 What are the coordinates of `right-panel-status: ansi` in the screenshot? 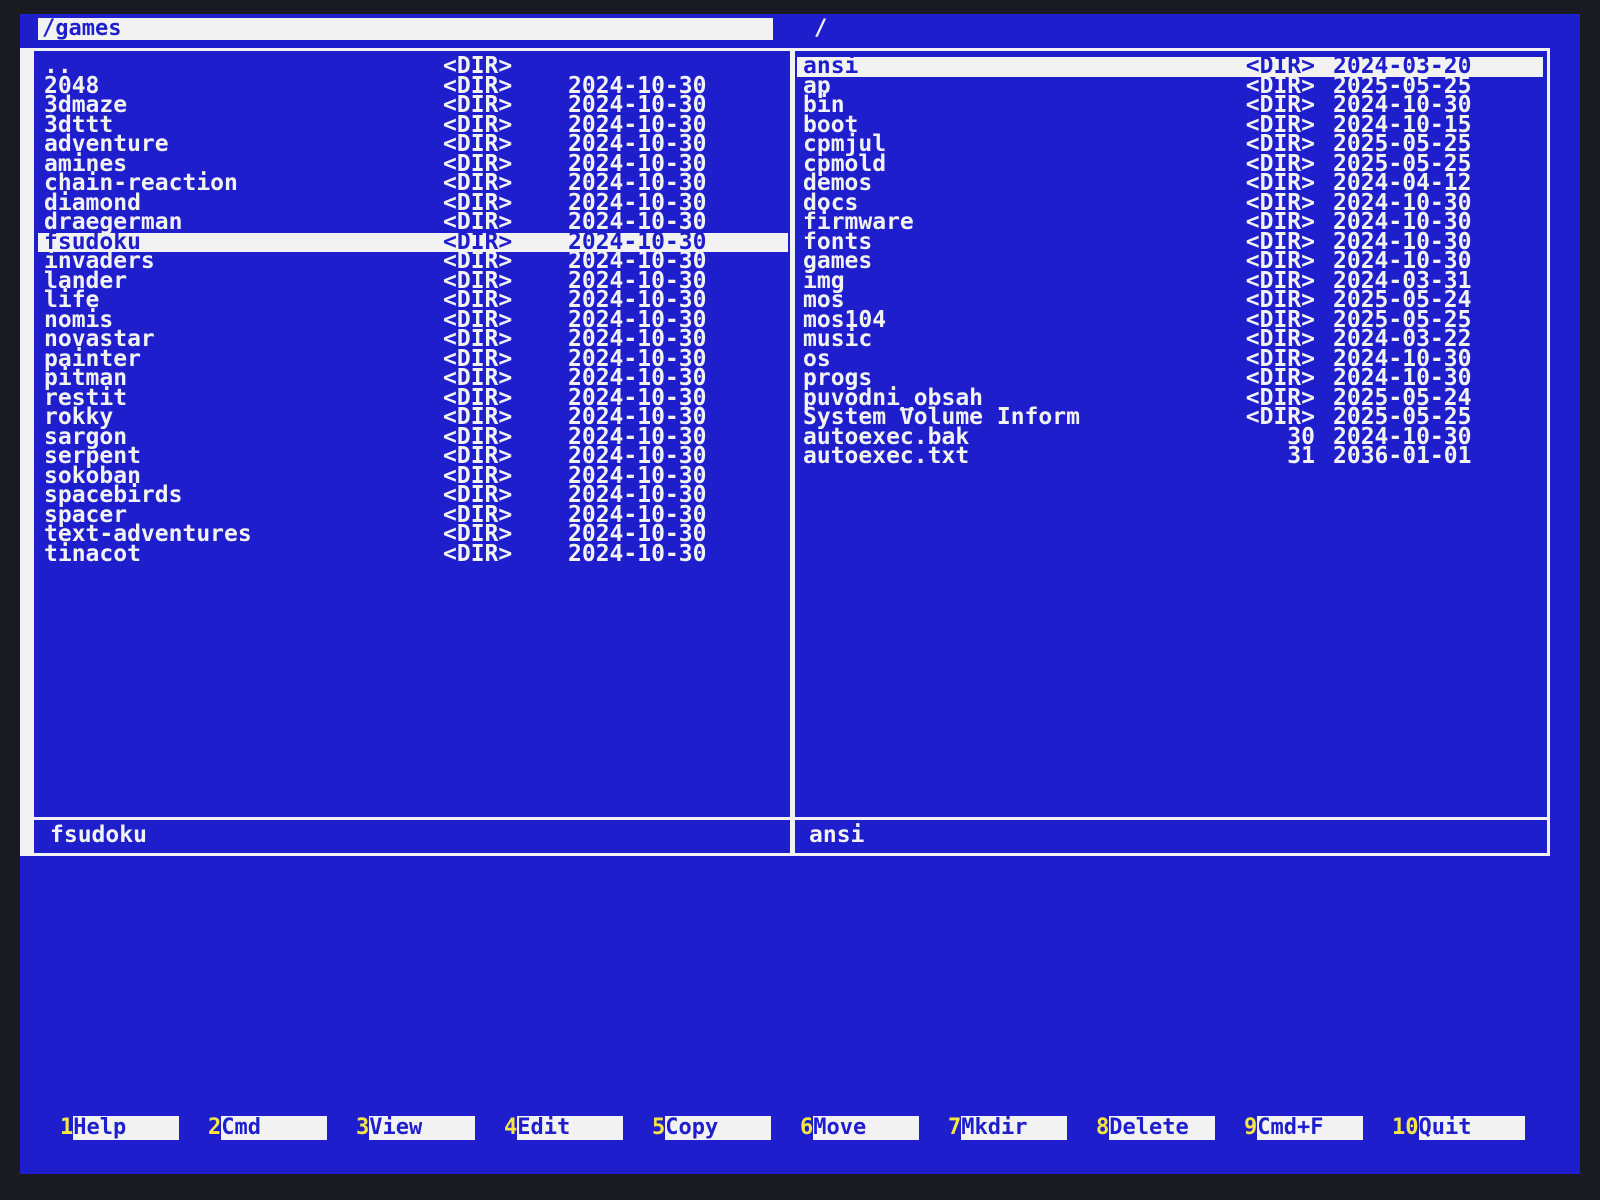 It's located at (1170, 835).